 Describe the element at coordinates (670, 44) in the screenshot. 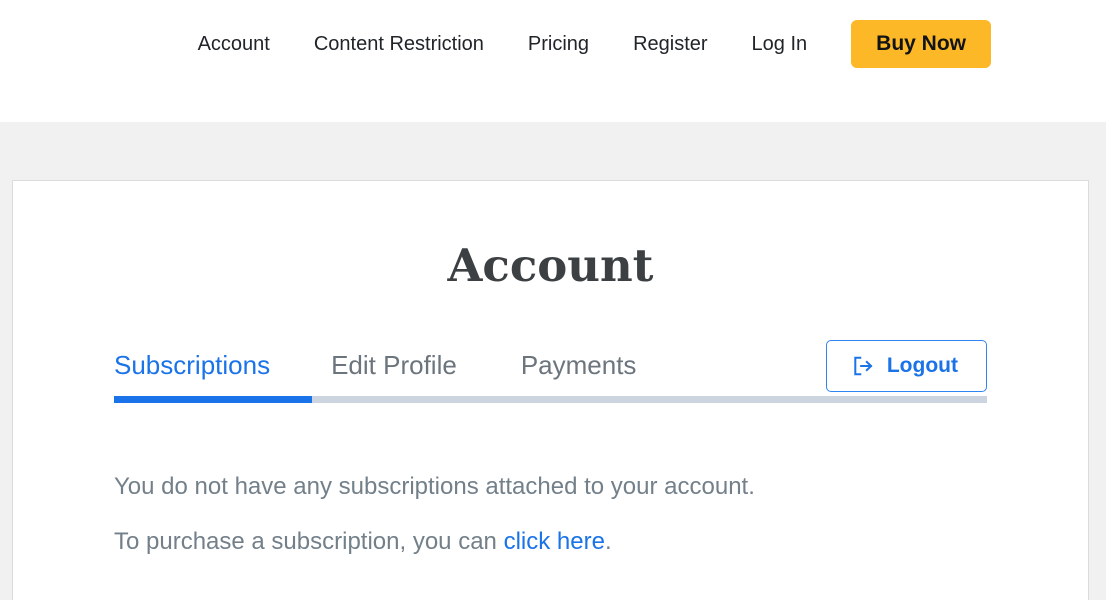

I see `nav-item-register: Register` at that location.